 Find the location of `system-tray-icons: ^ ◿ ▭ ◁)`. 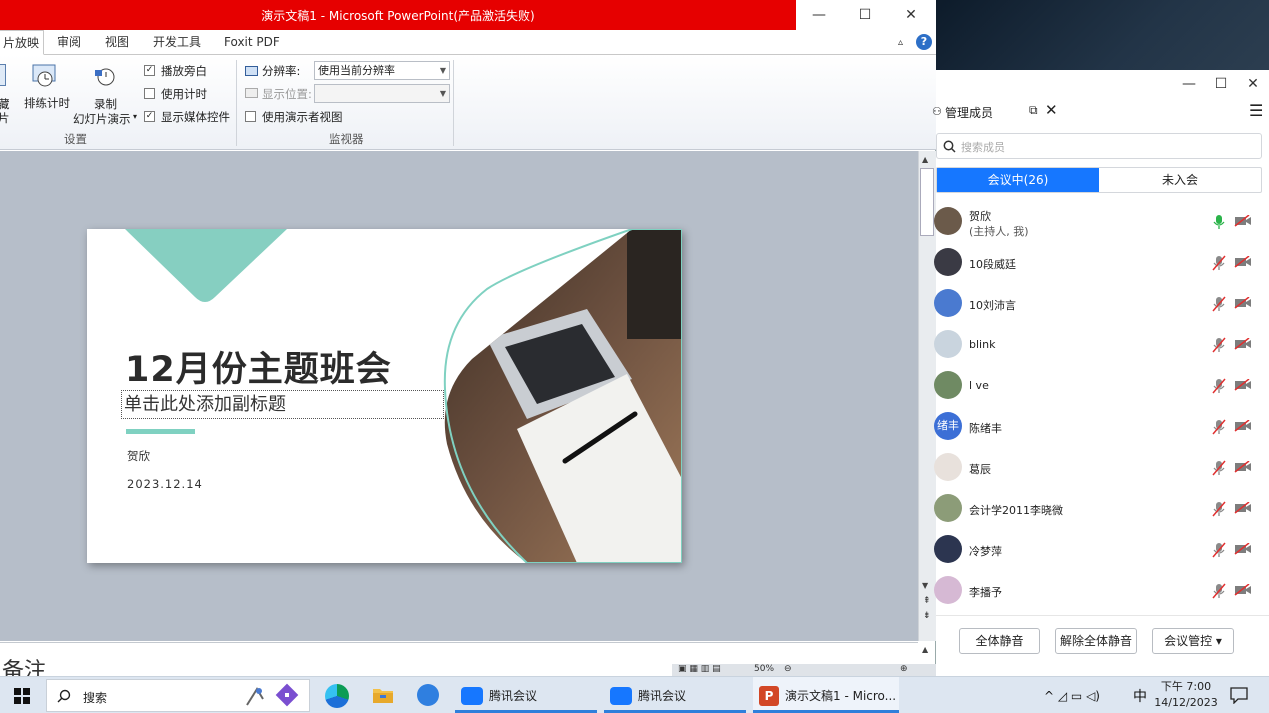

system-tray-icons: ^ ◿ ▭ ◁) is located at coordinates (1072, 695).